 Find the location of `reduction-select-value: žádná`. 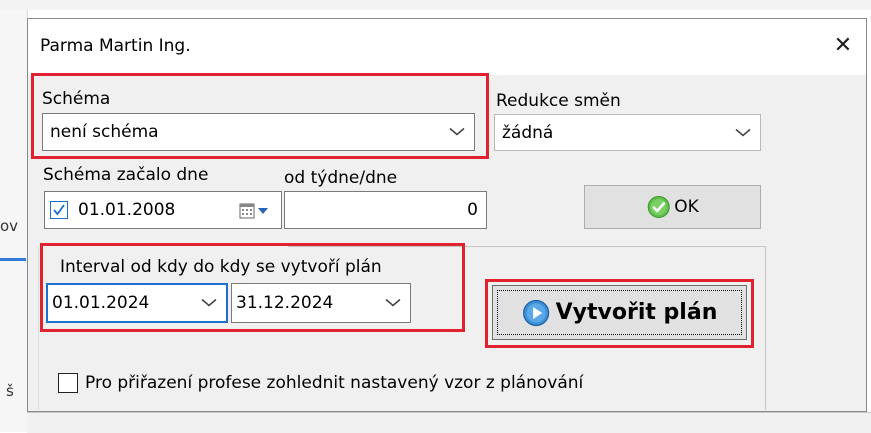

reduction-select-value: žádná is located at coordinates (528, 132).